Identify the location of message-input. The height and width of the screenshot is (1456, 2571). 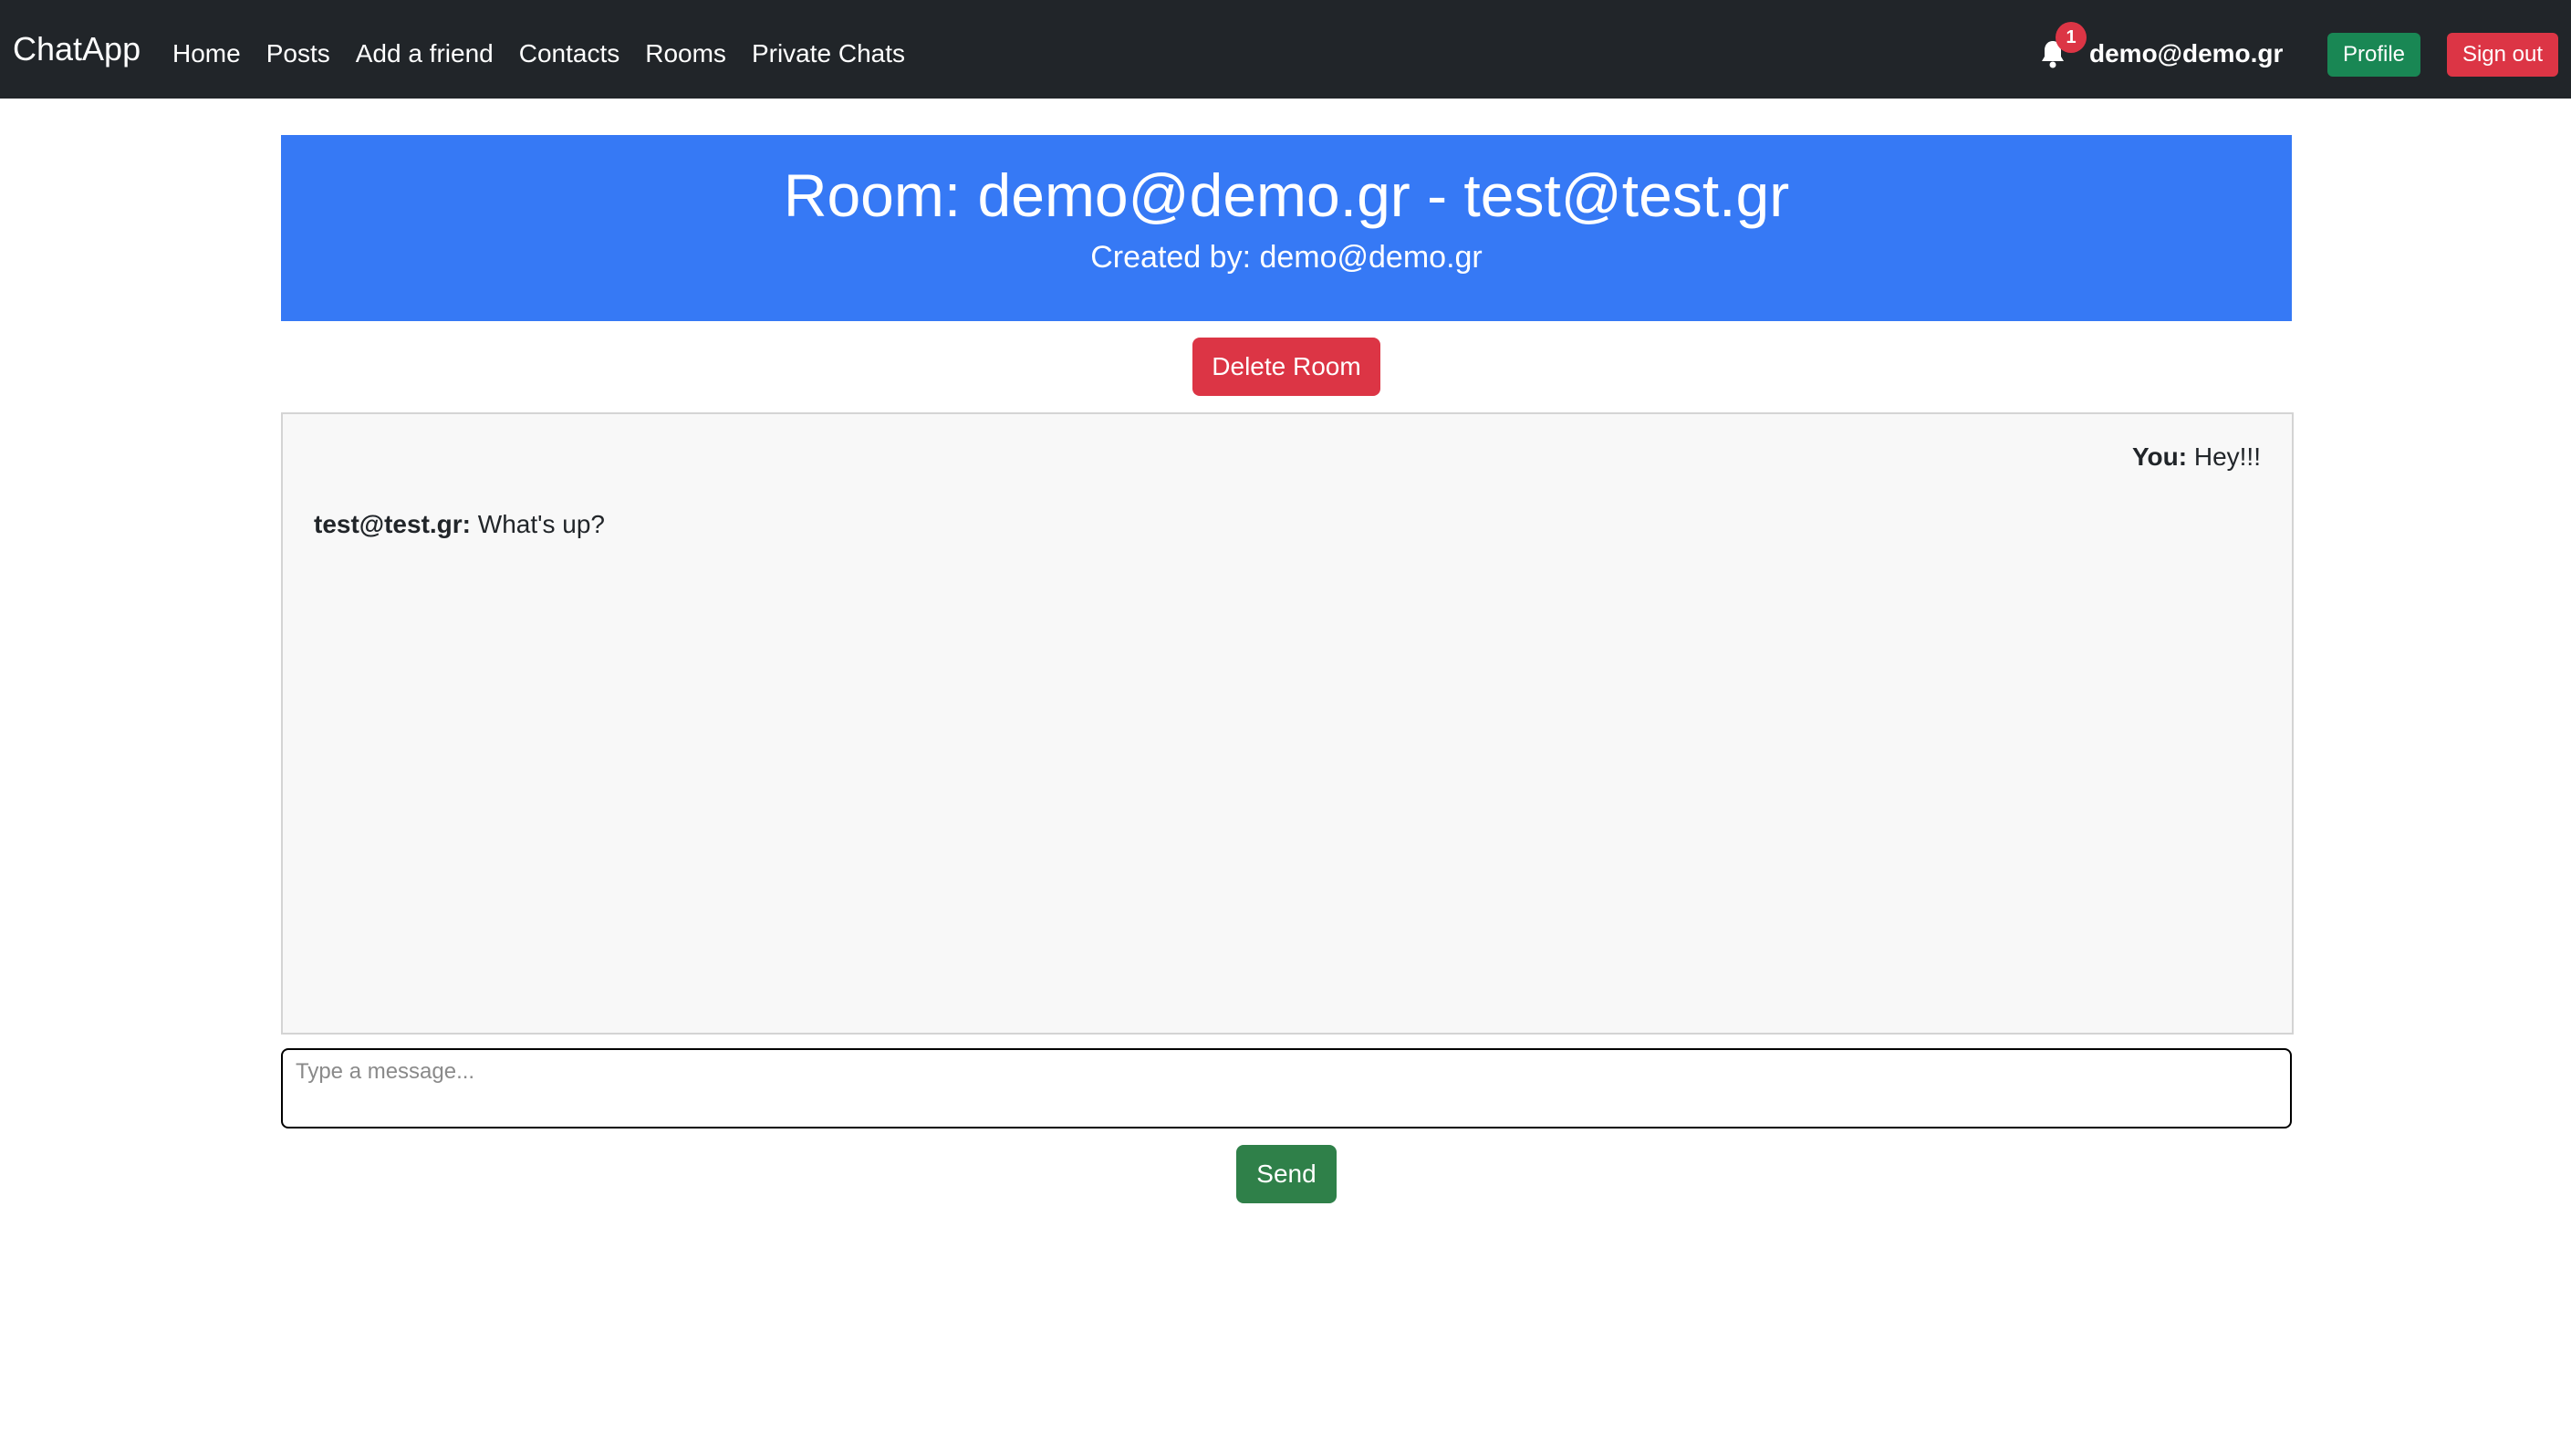
(1287, 1088).